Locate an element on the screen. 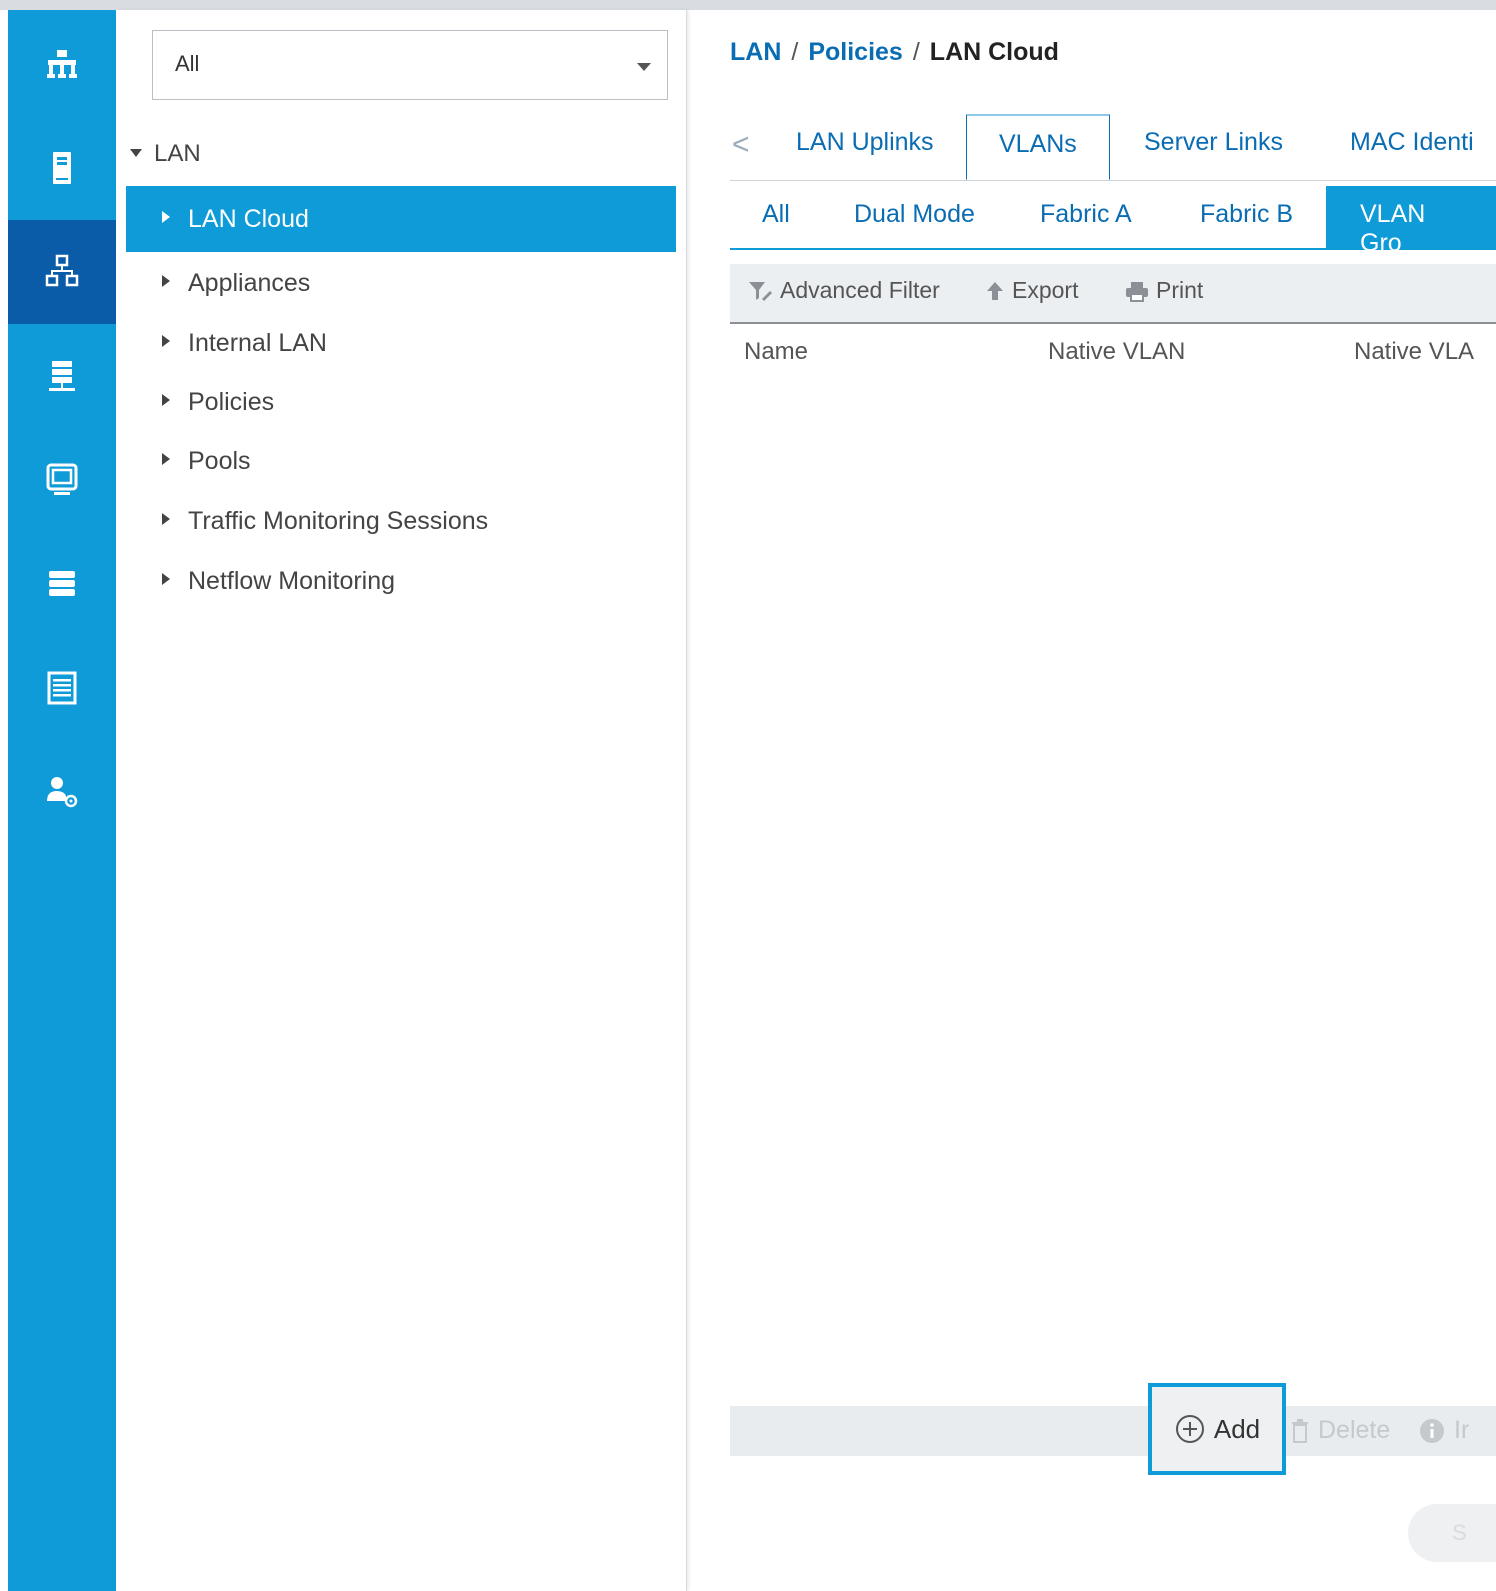 This screenshot has width=1496, height=1591. chevron-down-icon is located at coordinates (644, 67).